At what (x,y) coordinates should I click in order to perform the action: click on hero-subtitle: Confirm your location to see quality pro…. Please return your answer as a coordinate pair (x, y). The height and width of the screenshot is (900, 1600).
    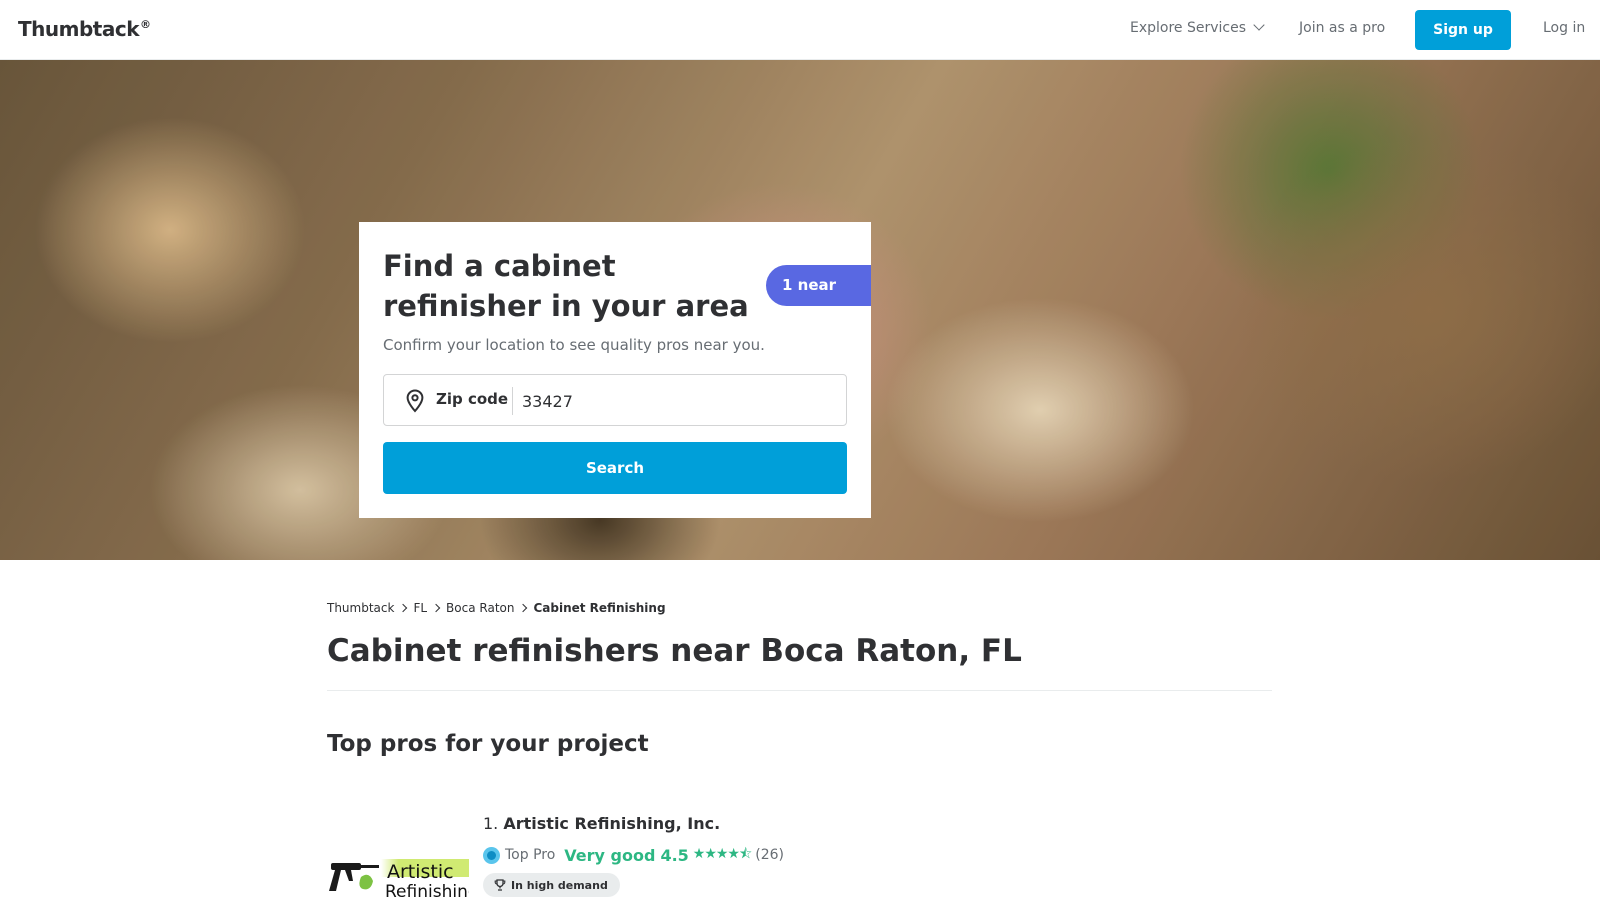
    Looking at the image, I should click on (574, 345).